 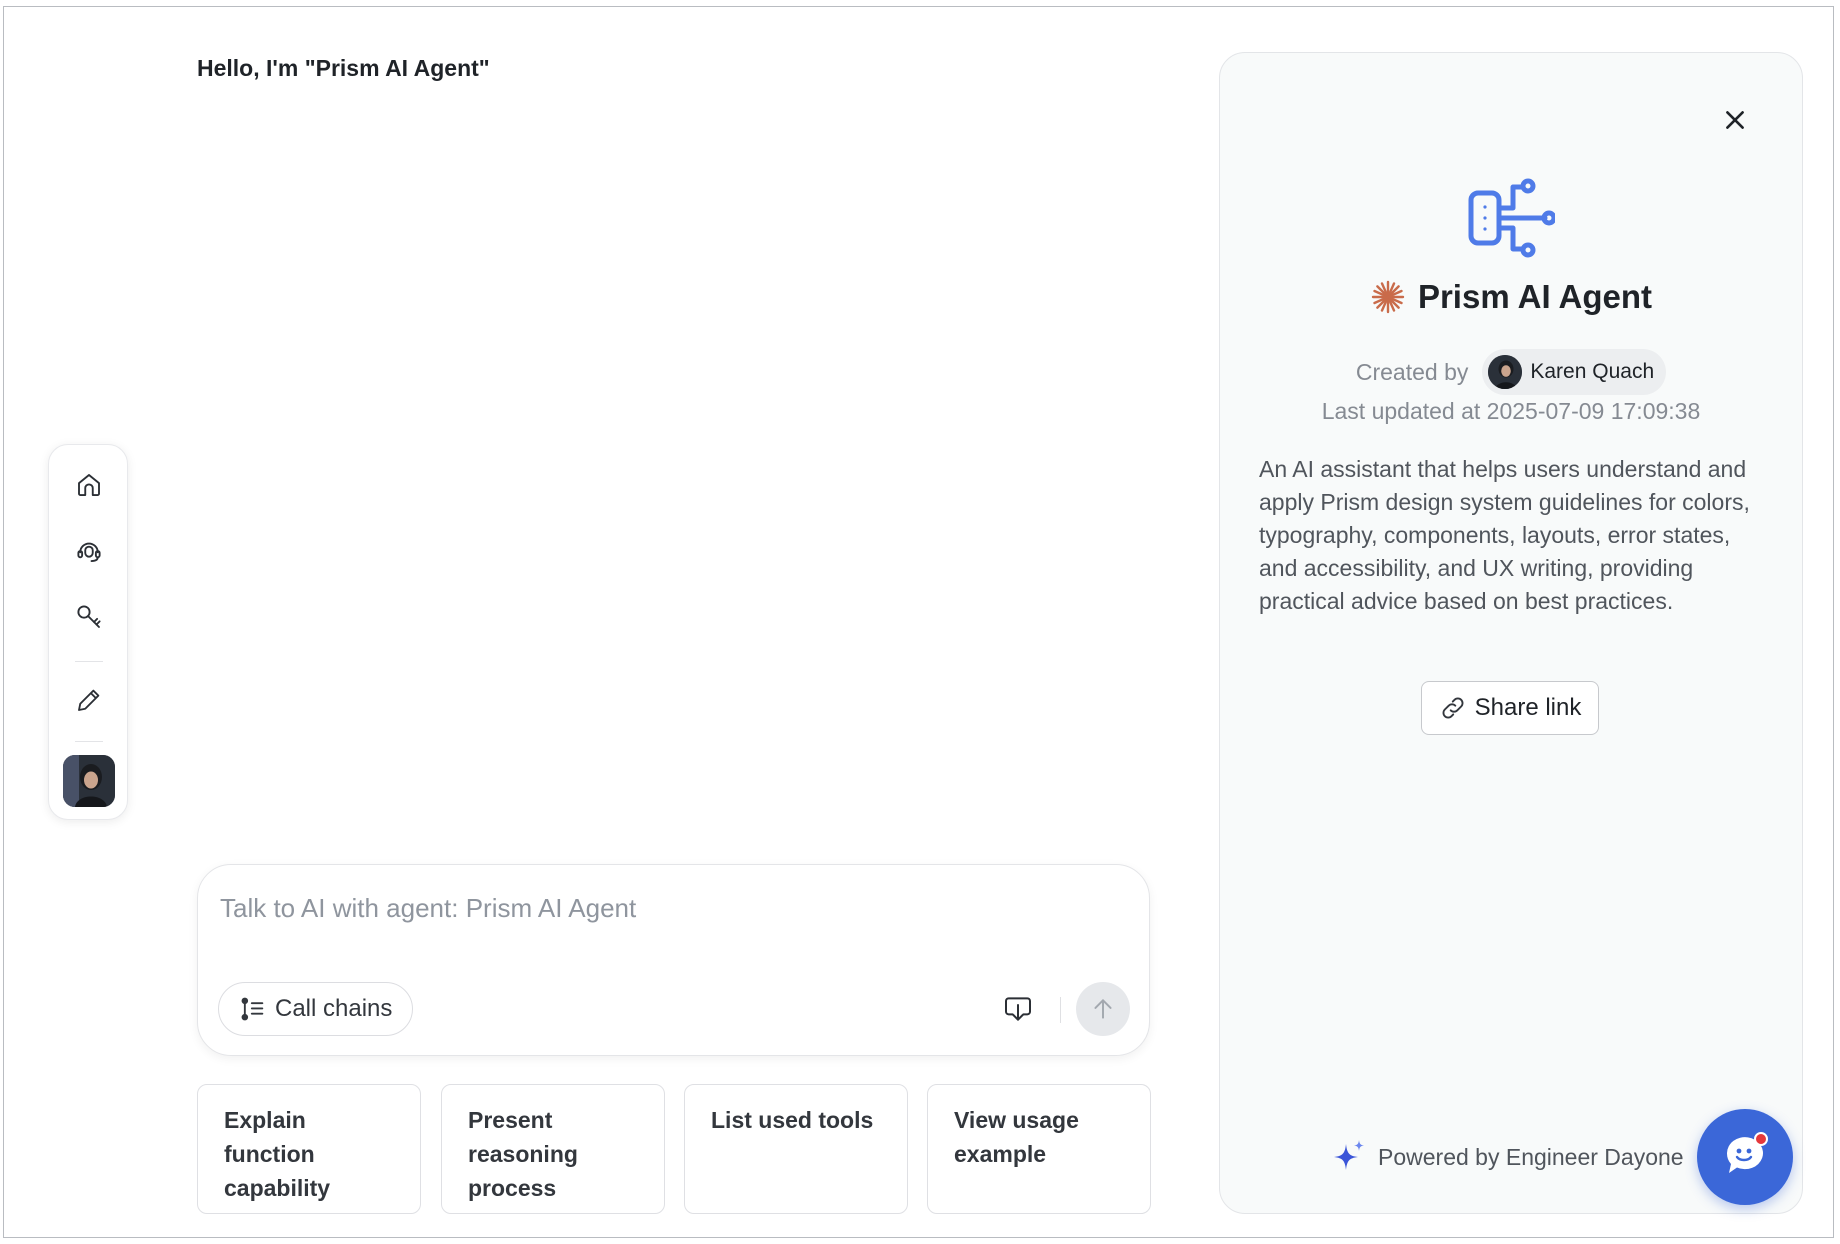 I want to click on edit-button, so click(x=89, y=700).